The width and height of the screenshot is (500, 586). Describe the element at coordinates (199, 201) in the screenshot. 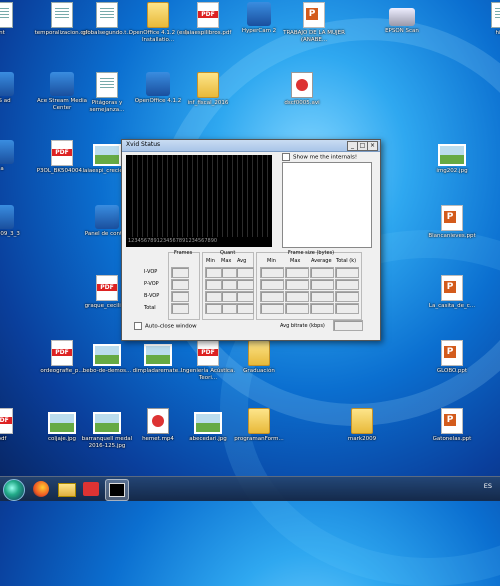

I see `quant-graph: 1234567891234567891234567890` at that location.